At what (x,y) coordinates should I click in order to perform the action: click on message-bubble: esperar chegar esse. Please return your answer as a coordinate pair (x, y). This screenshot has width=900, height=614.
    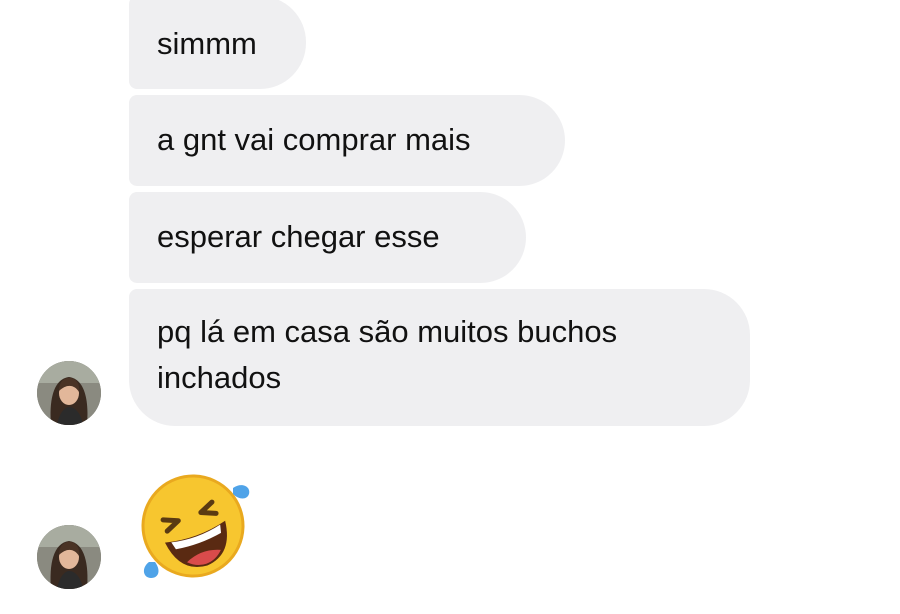
    Looking at the image, I should click on (327, 237).